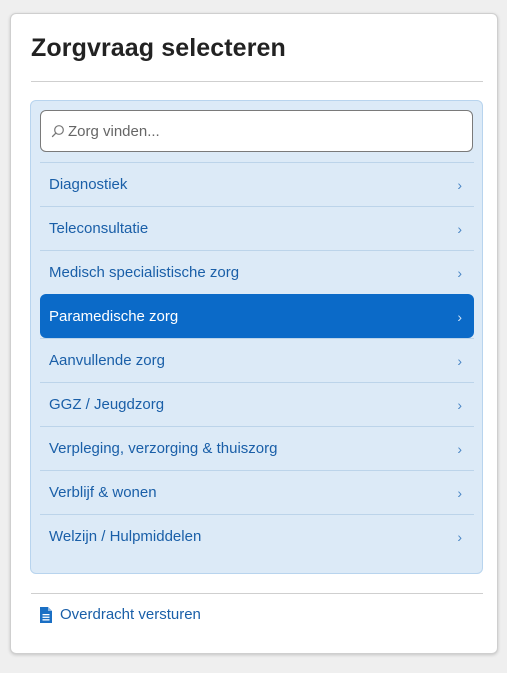  I want to click on footer-divider, so click(257, 593).